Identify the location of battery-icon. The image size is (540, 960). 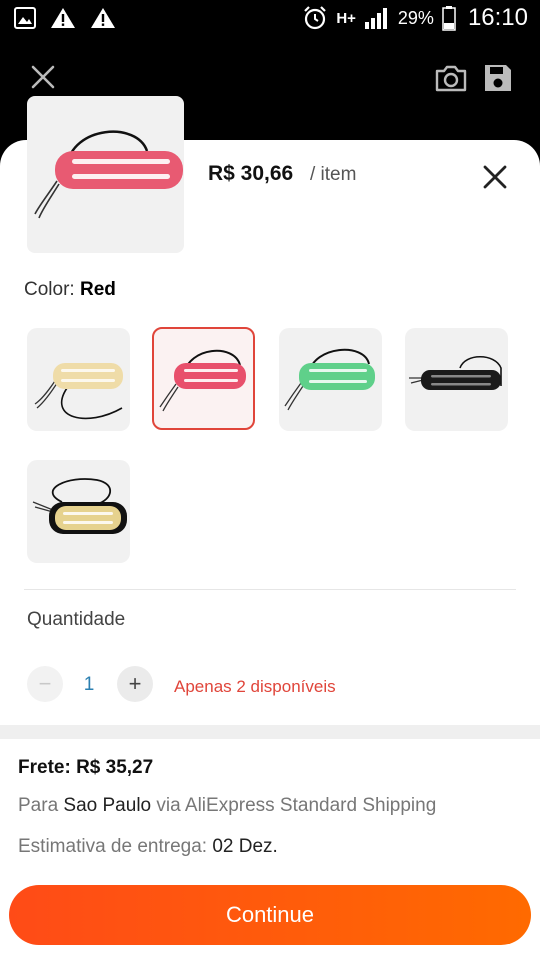
(449, 18).